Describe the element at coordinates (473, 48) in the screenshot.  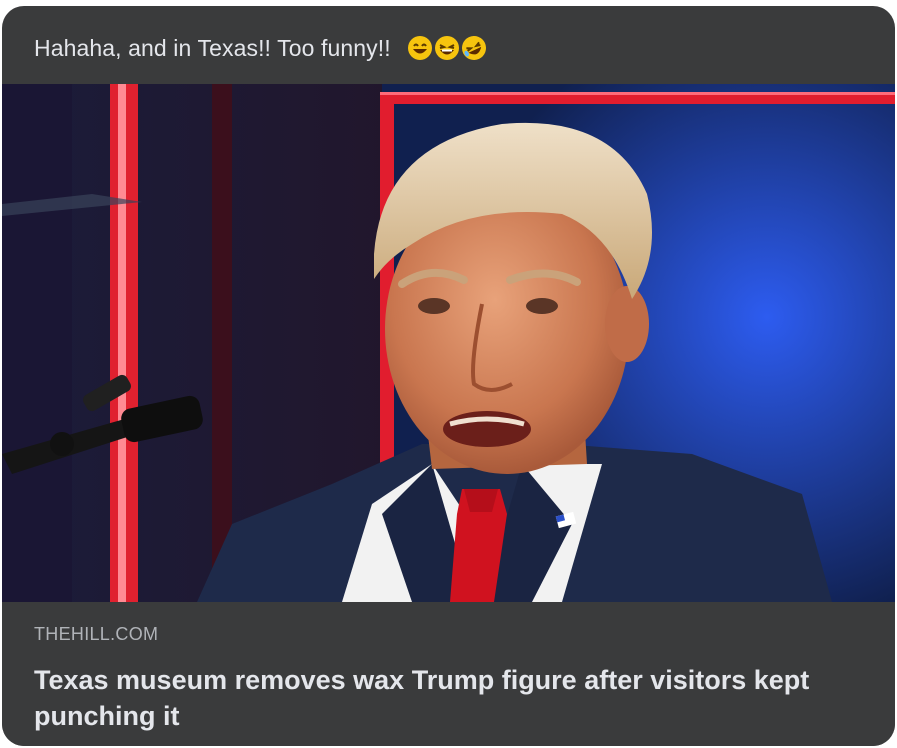
I see `rofl-emoji-icon` at that location.